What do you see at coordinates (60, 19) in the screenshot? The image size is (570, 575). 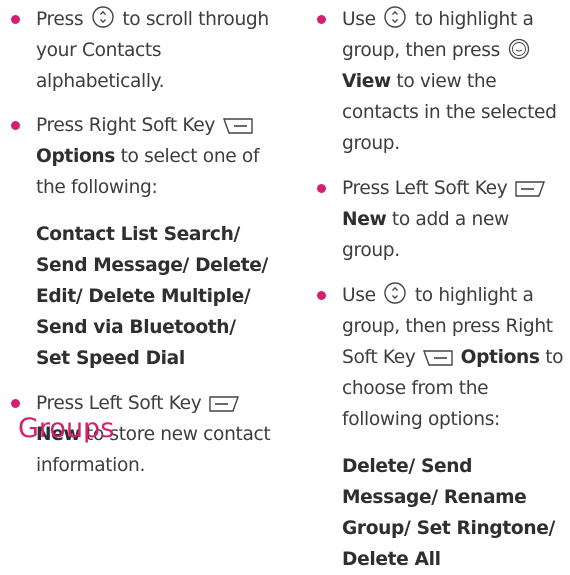 I see `text: Press` at bounding box center [60, 19].